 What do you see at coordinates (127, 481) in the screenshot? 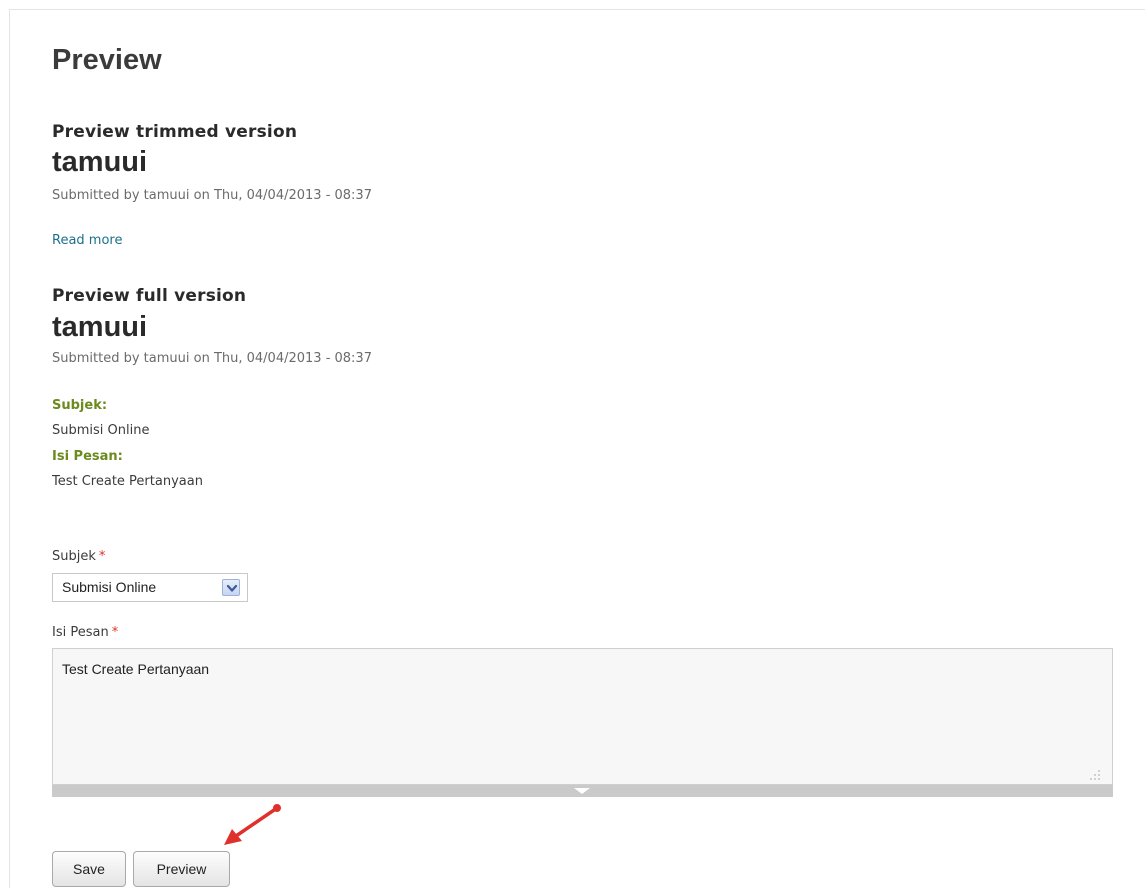
I see `field-value-isi-pesan: Test Create Pertanyaan` at bounding box center [127, 481].